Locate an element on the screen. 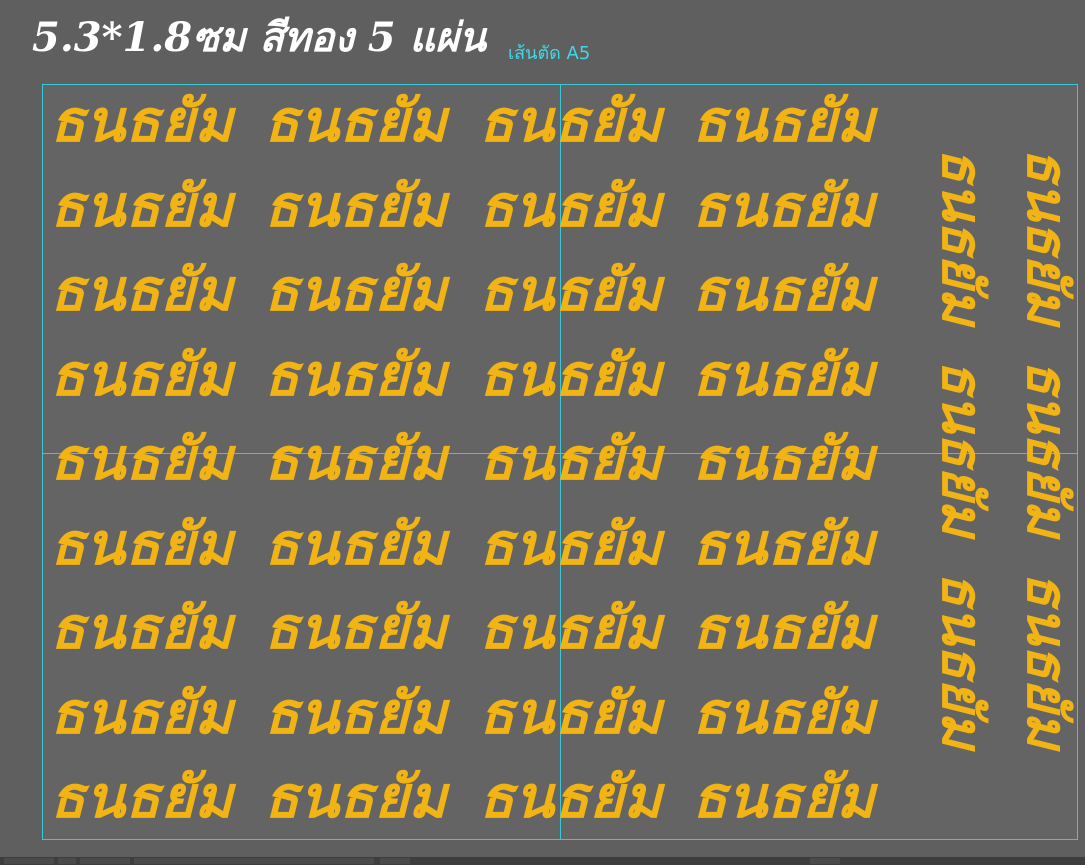 The height and width of the screenshot is (865, 1085). page-title: 5.3*1.8ซม สีทอง 5 แผ่น is located at coordinates (259, 37).